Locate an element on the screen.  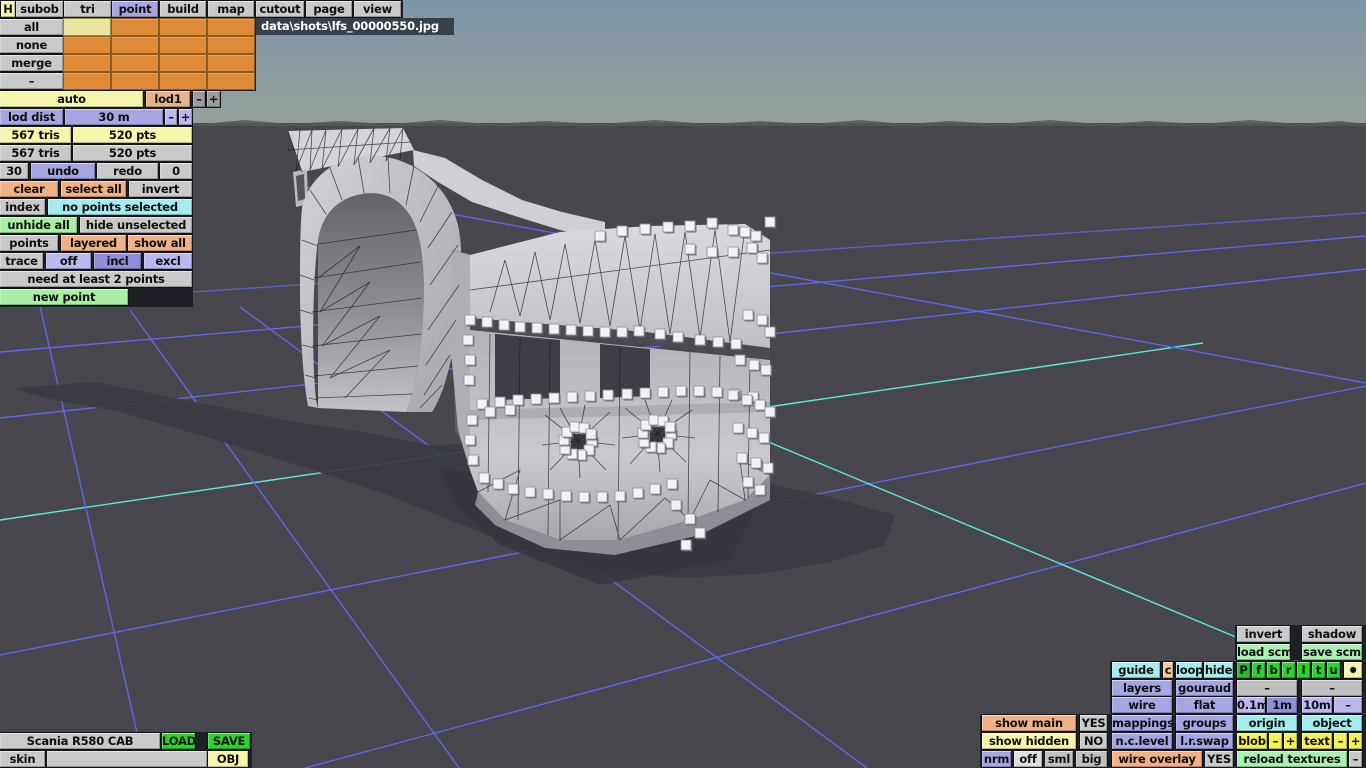
tab-h: H is located at coordinates (8, 9).